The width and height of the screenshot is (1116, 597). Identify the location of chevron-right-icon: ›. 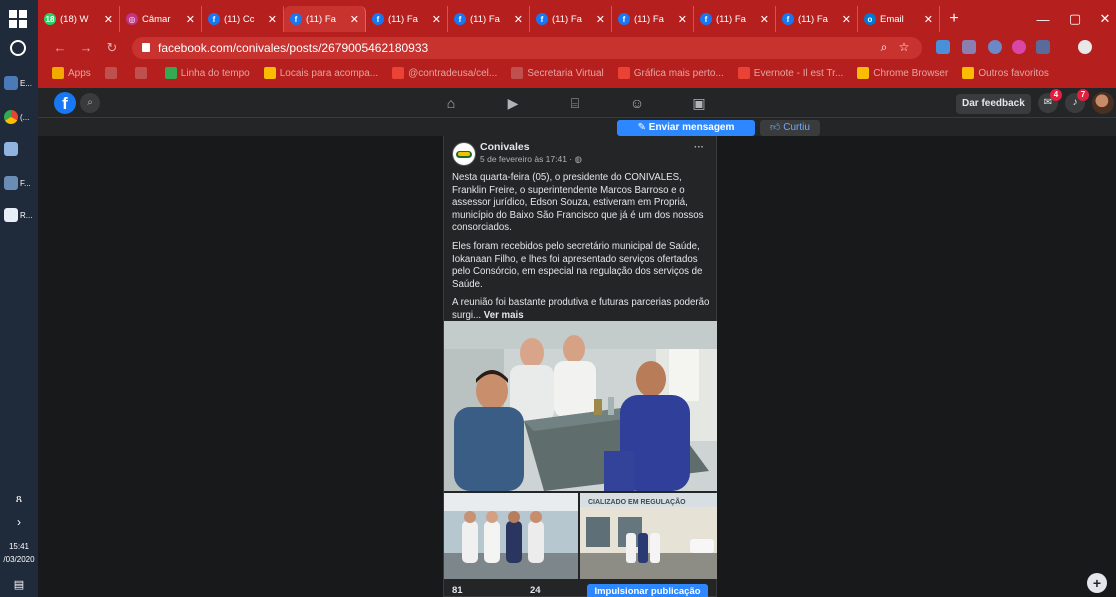
(19, 522).